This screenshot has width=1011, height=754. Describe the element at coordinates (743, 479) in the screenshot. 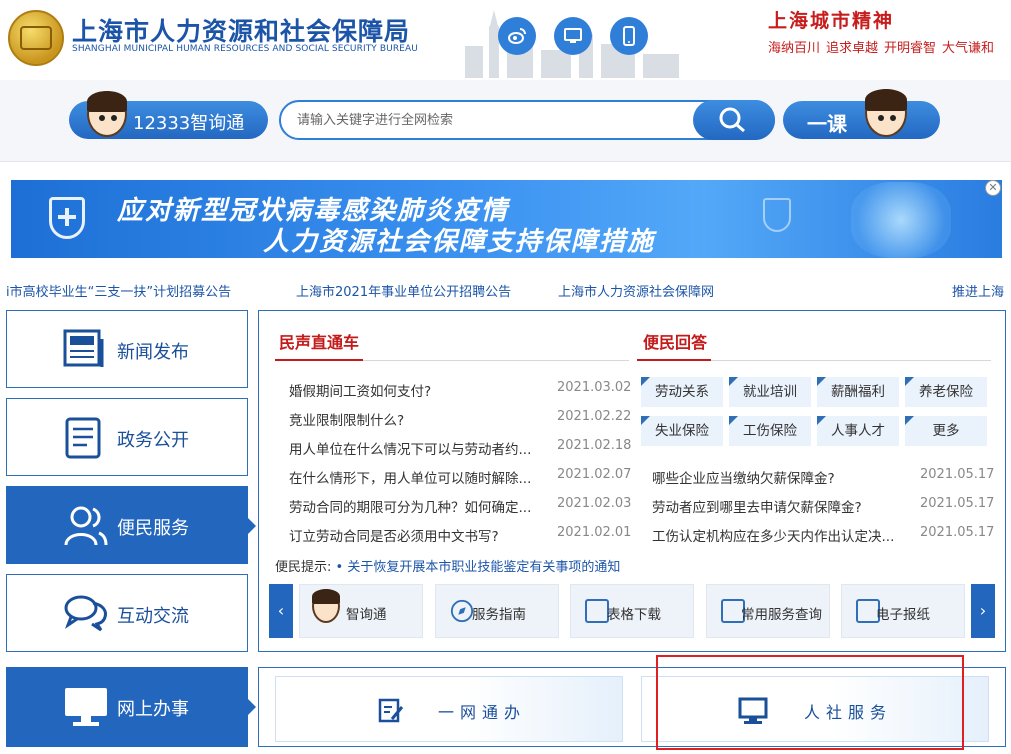

I see `qa-title: 哪些企业应当缴纳欠薪保障金?` at that location.